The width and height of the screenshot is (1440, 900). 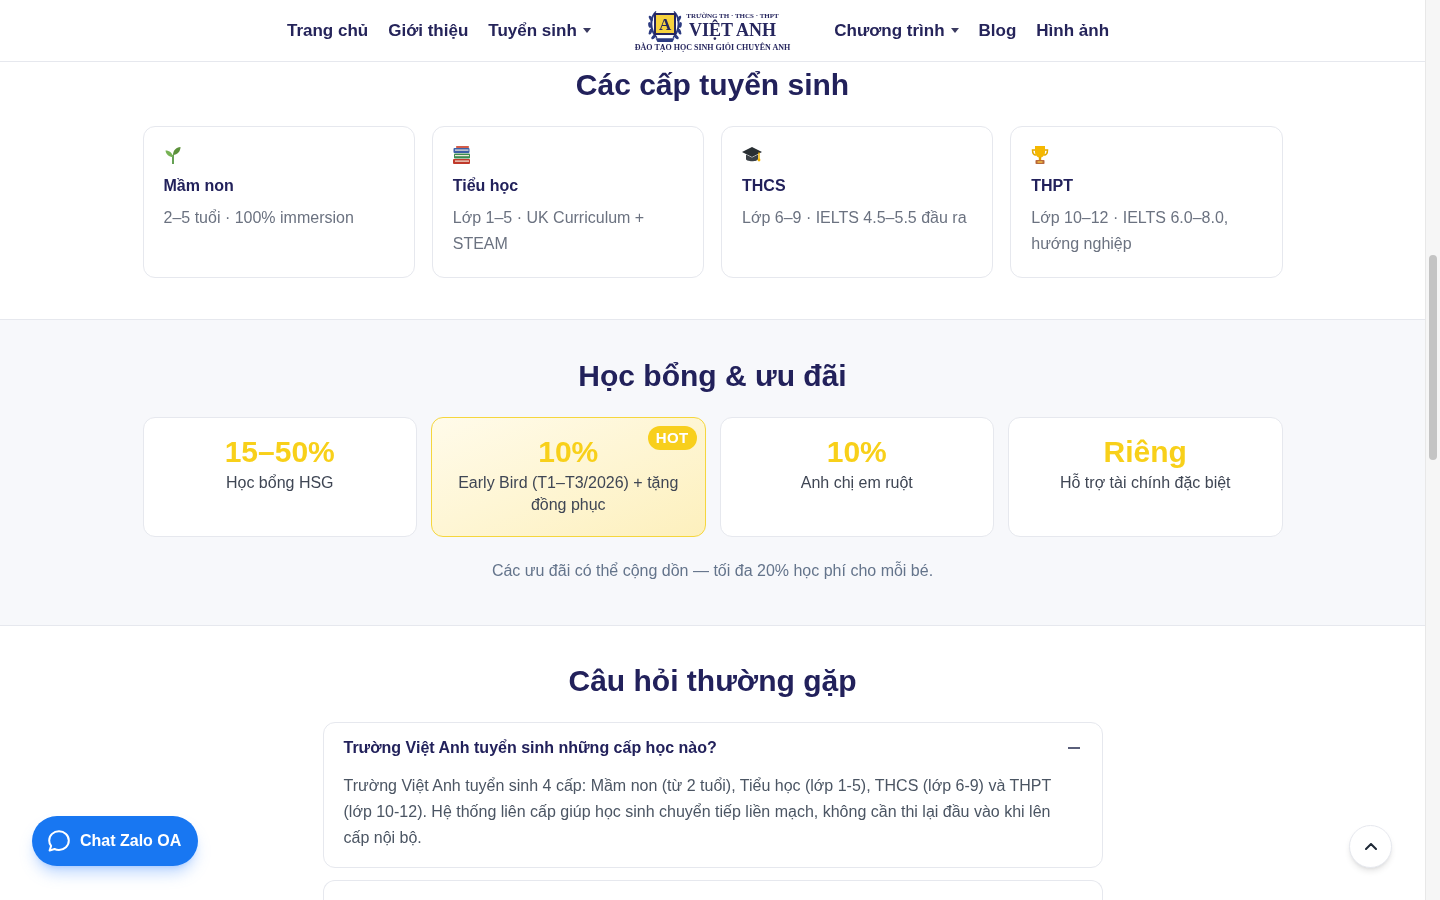 I want to click on level-description: 2–5 tuổi · 100% immersion, so click(x=259, y=218).